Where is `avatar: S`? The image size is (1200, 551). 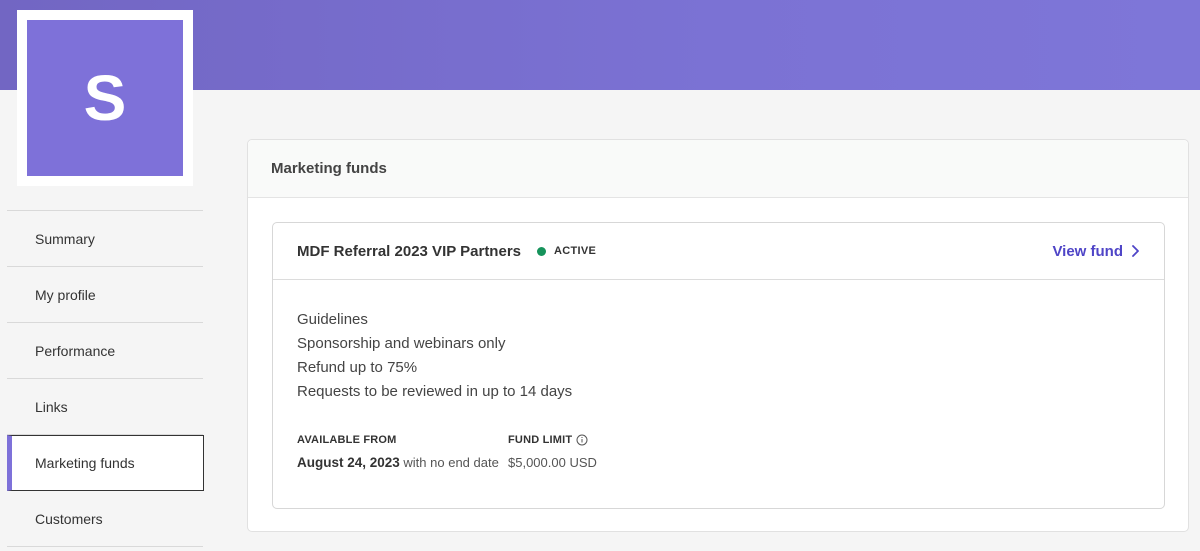
avatar: S is located at coordinates (105, 98).